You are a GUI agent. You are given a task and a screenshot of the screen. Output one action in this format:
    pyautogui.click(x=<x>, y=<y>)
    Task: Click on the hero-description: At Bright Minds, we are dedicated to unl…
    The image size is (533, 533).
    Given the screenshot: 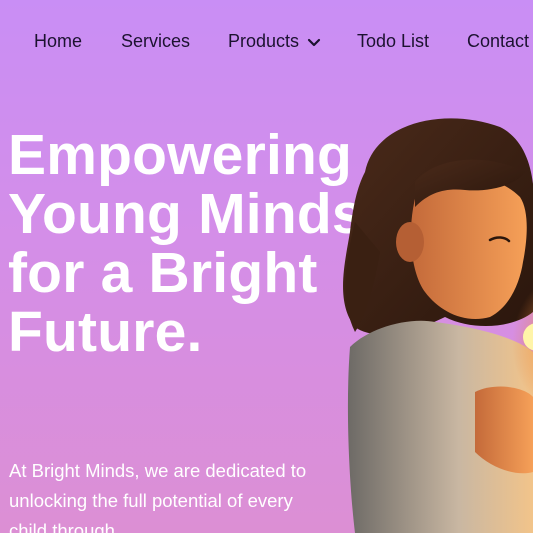 What is the action you would take?
    pyautogui.click(x=158, y=496)
    